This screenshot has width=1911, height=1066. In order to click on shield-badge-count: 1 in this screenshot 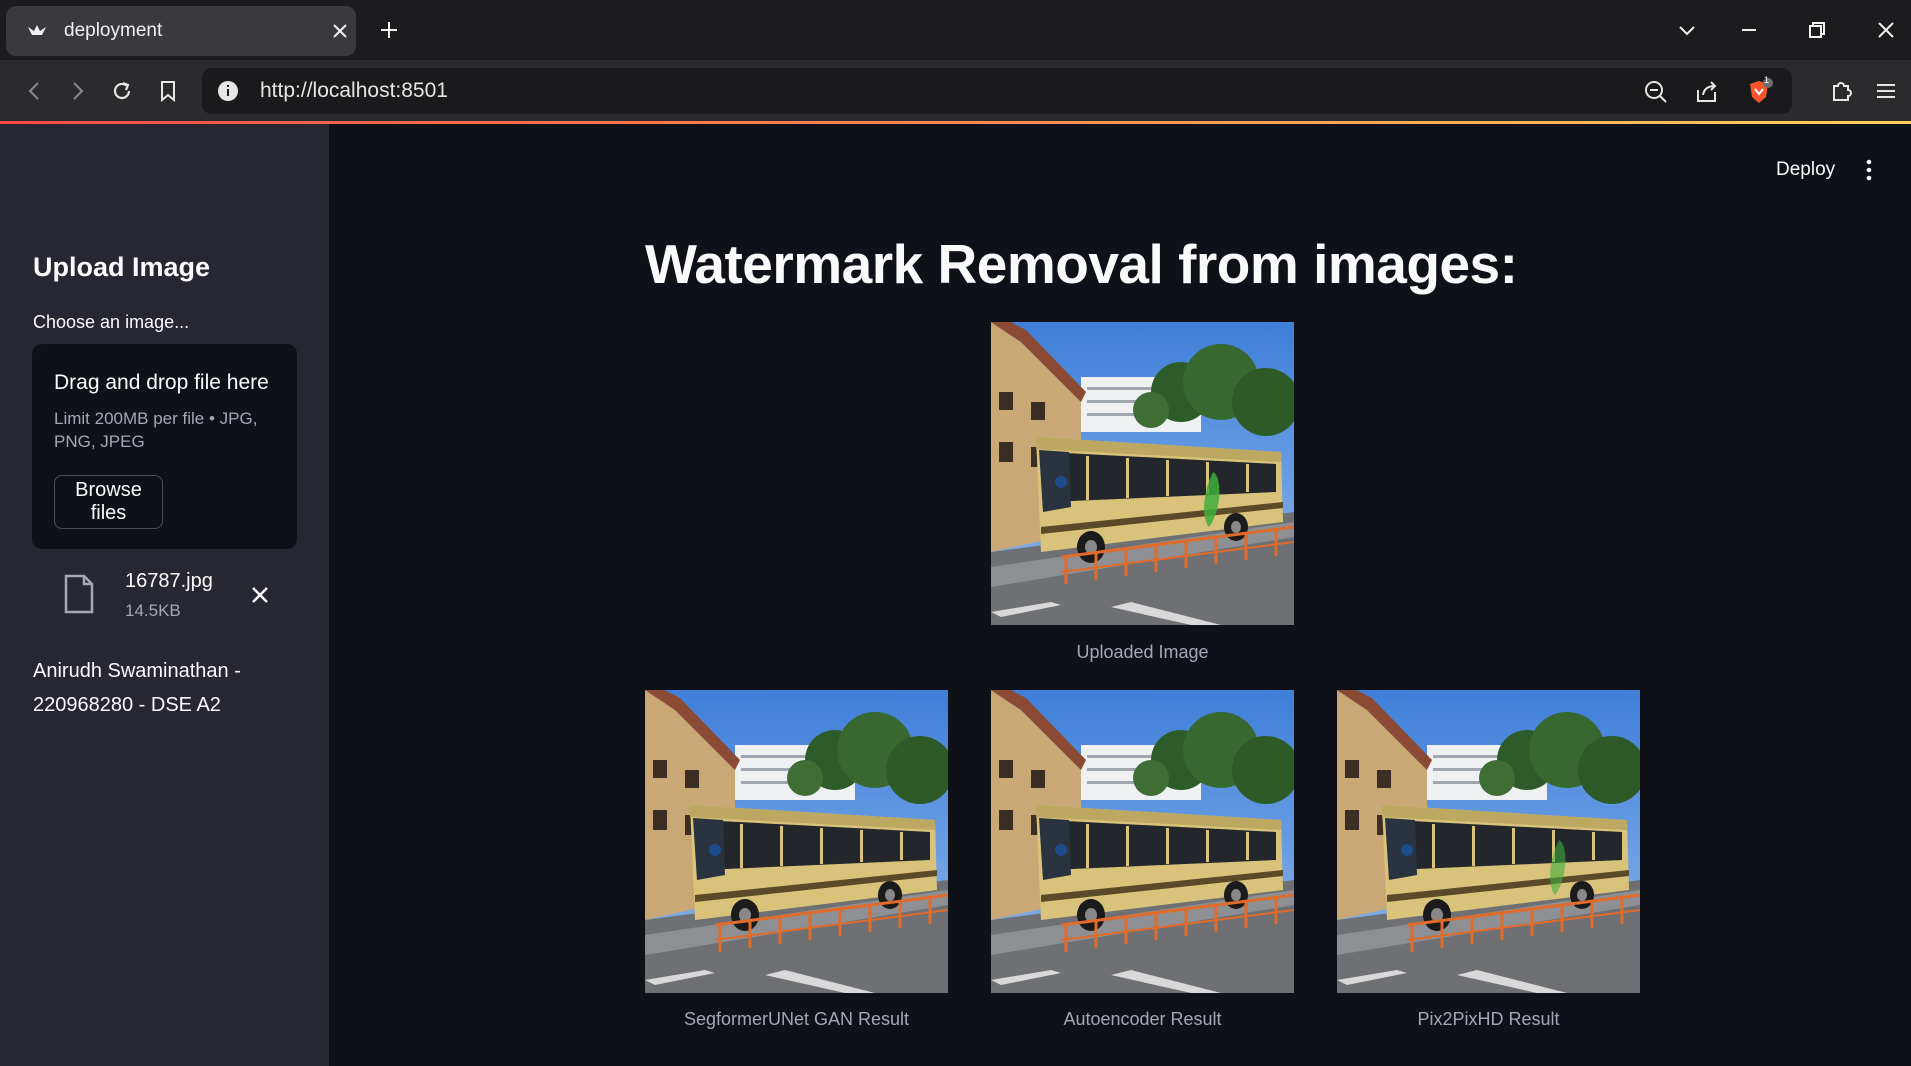, I will do `click(1767, 80)`.